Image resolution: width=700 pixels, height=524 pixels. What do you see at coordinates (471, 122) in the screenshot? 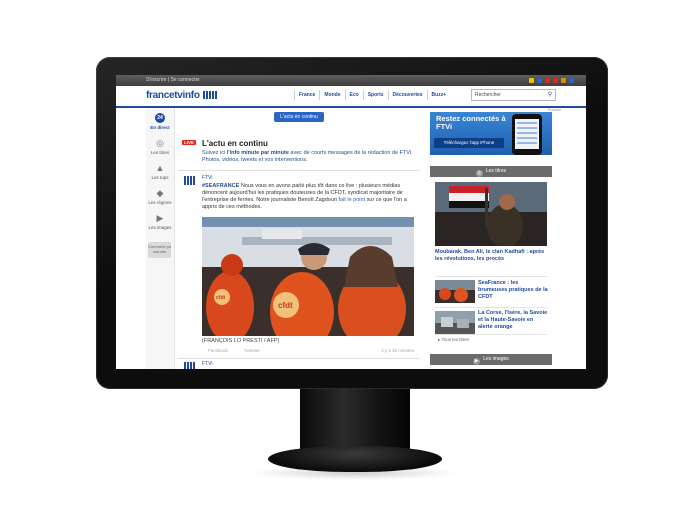
I see `ad-title: Restez connectés à FTVi` at bounding box center [471, 122].